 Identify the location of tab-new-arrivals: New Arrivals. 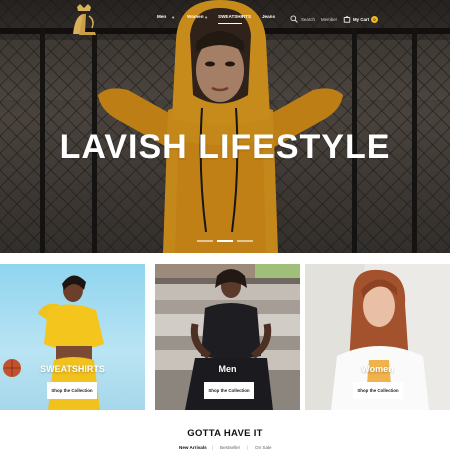
(193, 447).